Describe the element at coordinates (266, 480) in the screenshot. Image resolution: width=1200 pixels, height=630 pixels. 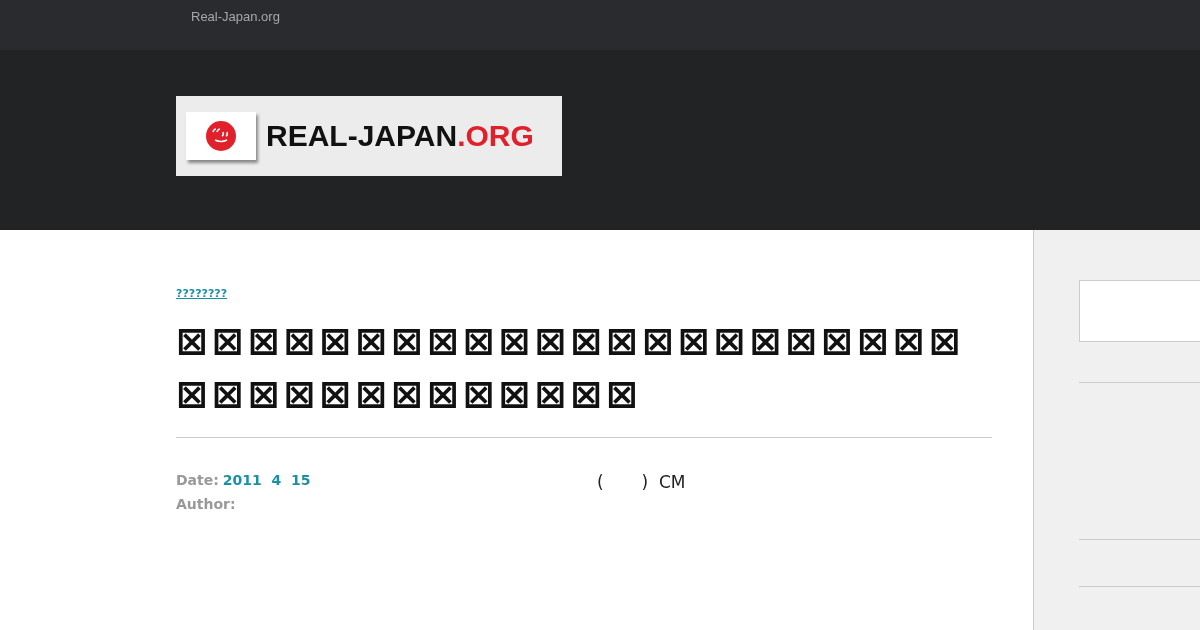
I see `date-link: 2011 4 15` at that location.